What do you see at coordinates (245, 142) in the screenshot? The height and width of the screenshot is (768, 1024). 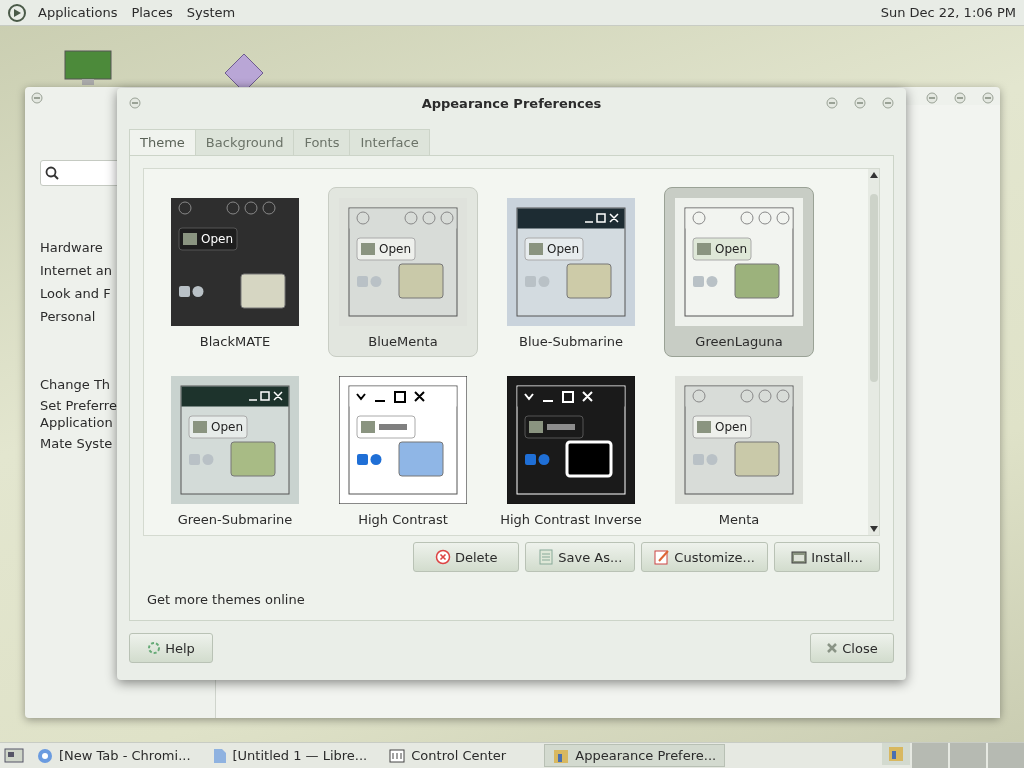 I see `tab: Background` at bounding box center [245, 142].